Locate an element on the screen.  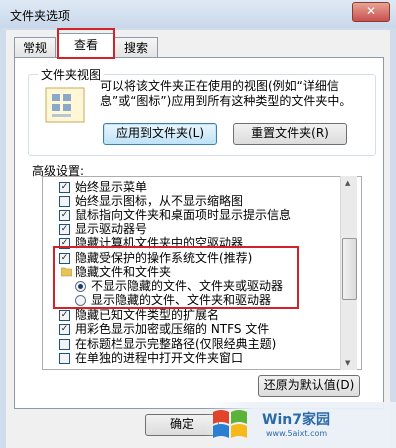
tab-view-highlight is located at coordinates (86, 43).